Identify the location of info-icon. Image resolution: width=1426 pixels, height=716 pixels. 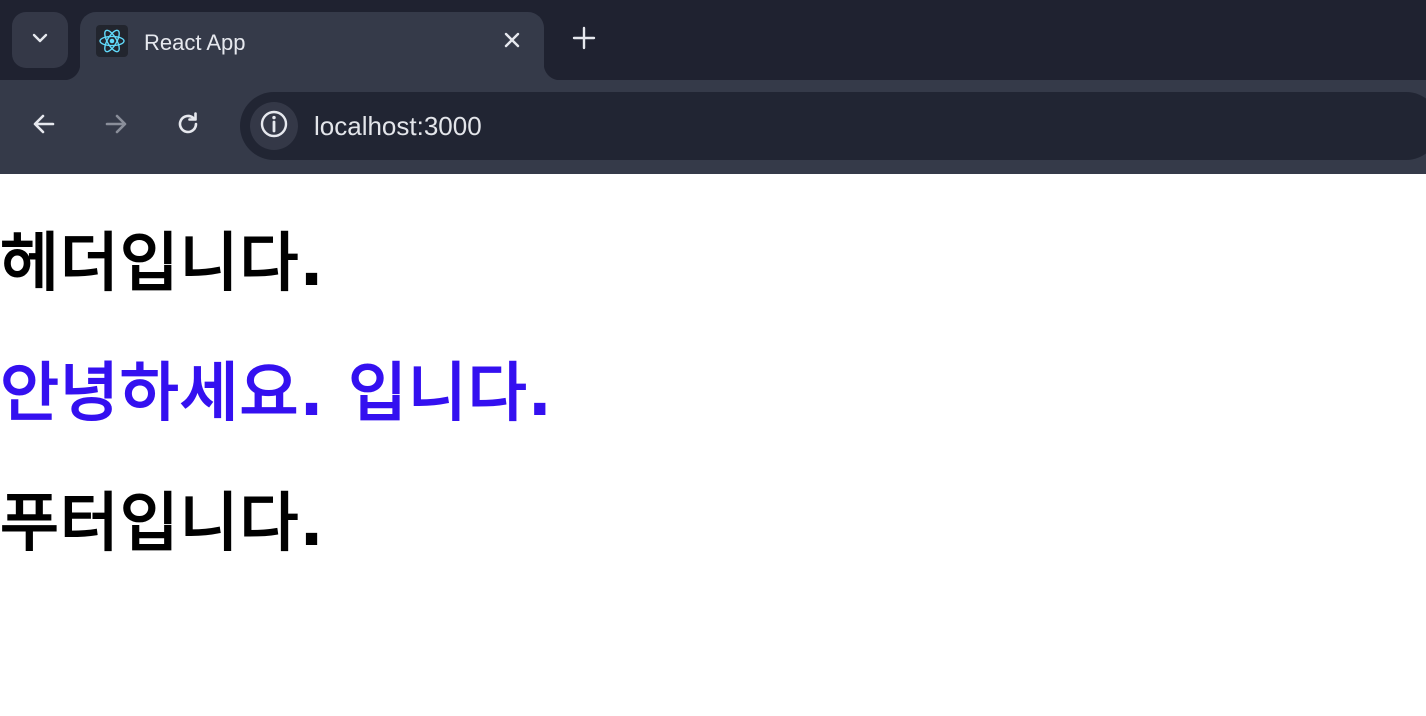
(274, 126).